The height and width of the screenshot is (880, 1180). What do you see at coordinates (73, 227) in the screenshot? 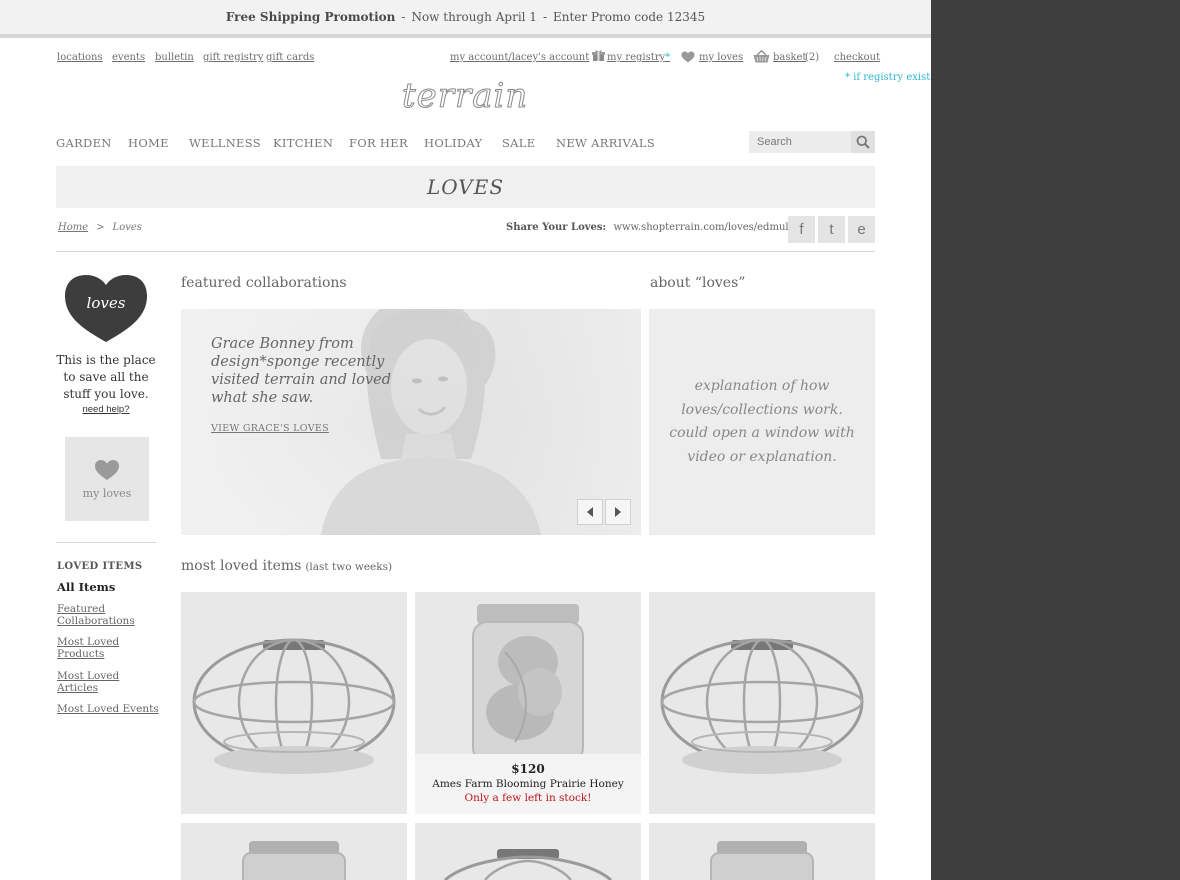
I see `breadcrumb-home: Home` at bounding box center [73, 227].